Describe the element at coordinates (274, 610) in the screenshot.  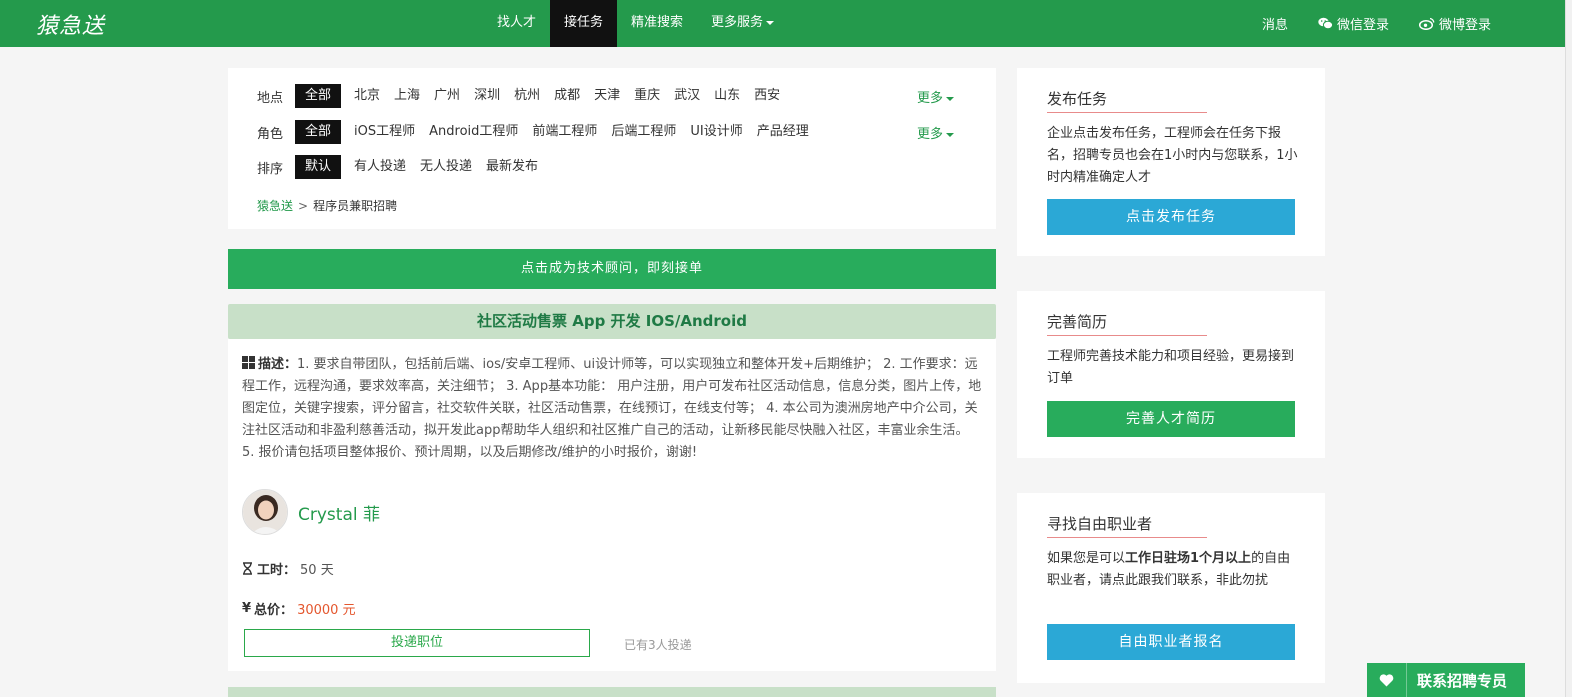
I see `price-label: 总价：` at that location.